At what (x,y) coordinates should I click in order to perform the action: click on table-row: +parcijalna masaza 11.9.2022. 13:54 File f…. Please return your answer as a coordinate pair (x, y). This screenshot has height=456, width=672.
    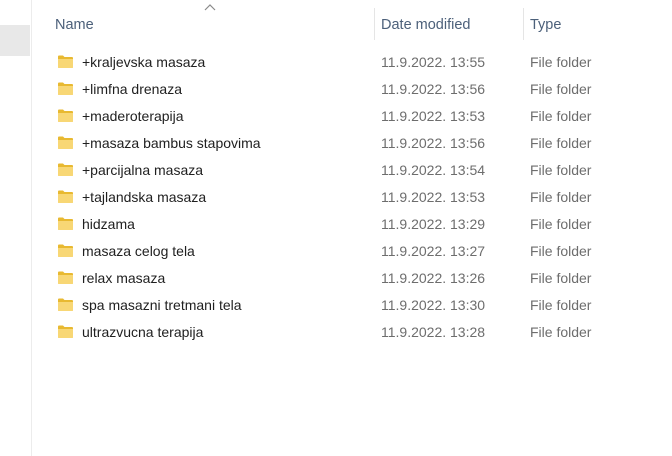
    Looking at the image, I should click on (352, 170).